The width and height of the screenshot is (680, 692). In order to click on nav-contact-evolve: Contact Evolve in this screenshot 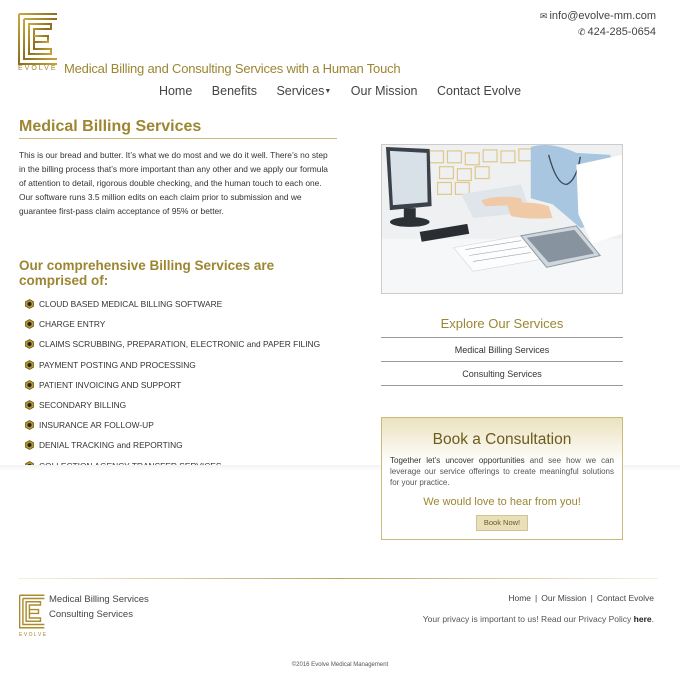, I will do `click(479, 91)`.